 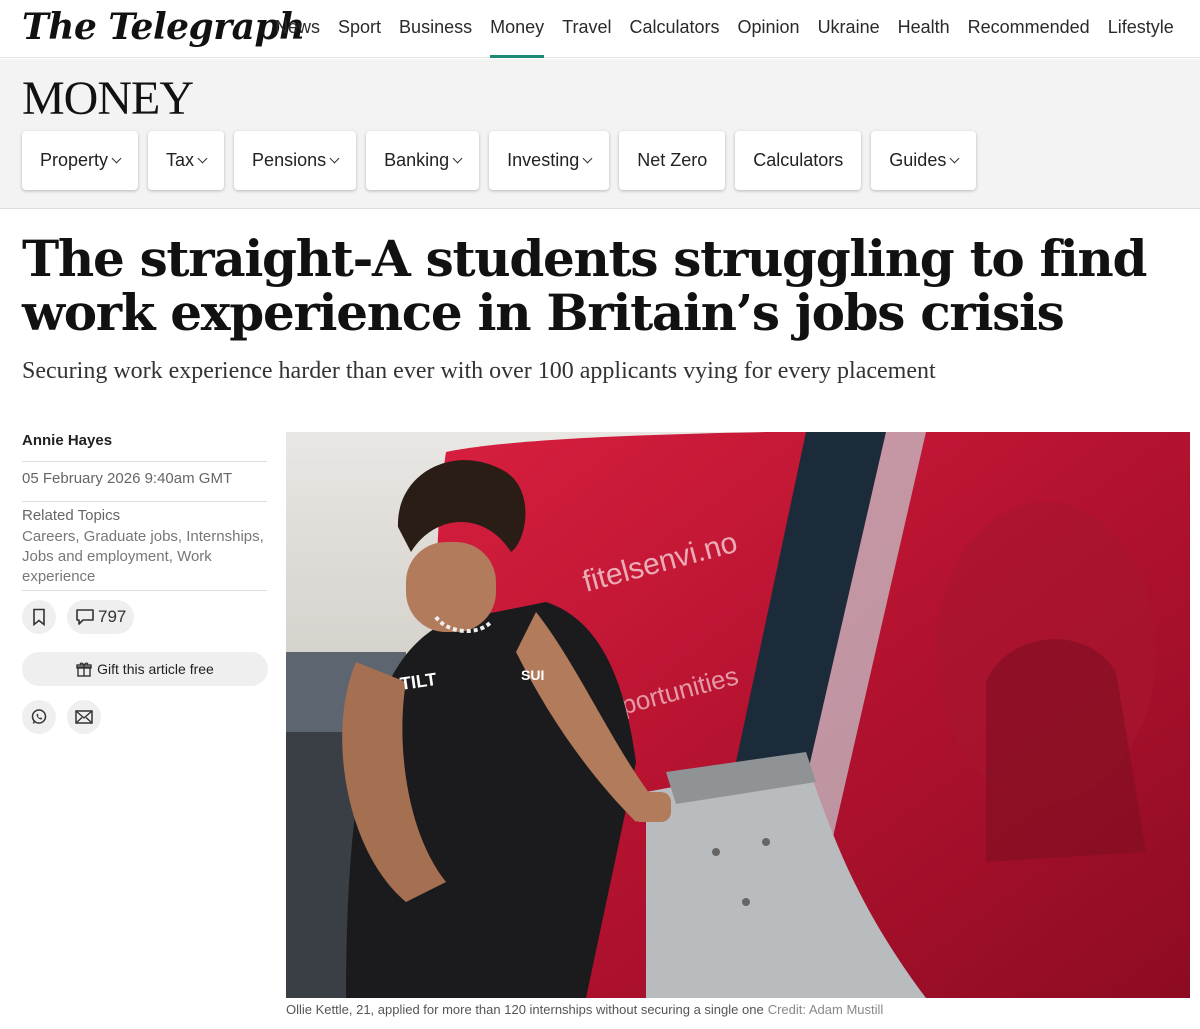 What do you see at coordinates (155, 669) in the screenshot?
I see `gift-label: Gift this article free` at bounding box center [155, 669].